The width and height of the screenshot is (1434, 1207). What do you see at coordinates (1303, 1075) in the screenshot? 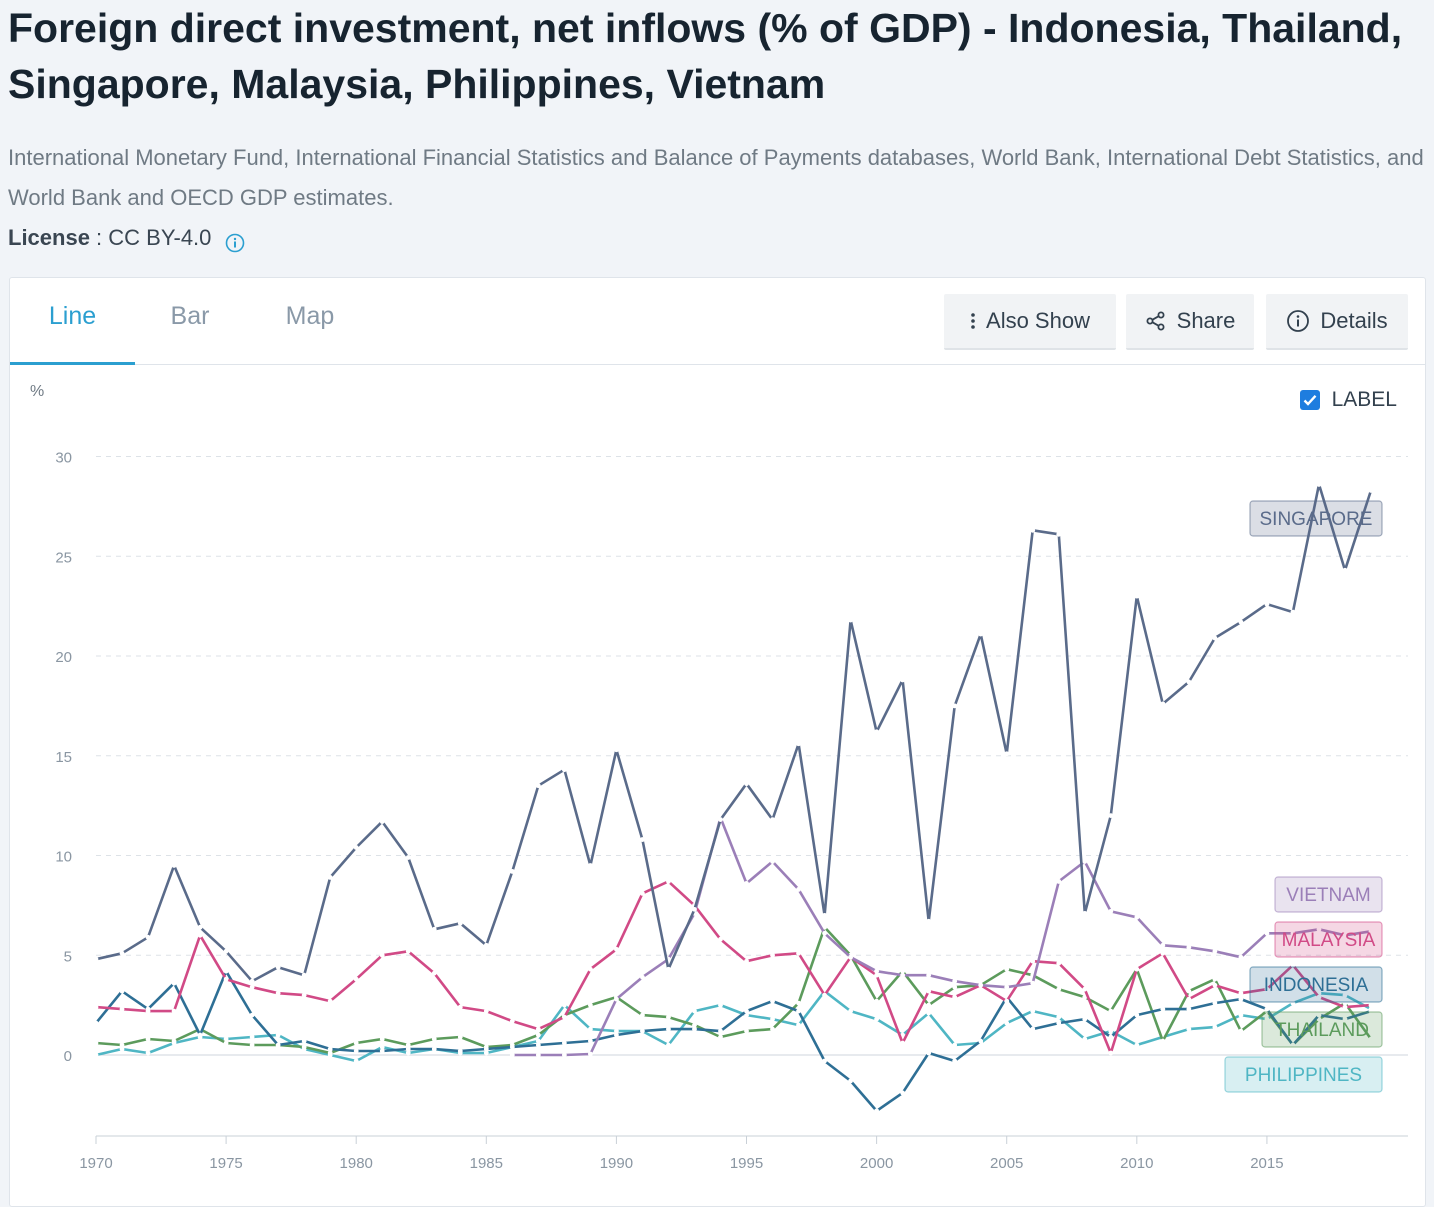
I see `series-label: PHILIPPINES` at bounding box center [1303, 1075].